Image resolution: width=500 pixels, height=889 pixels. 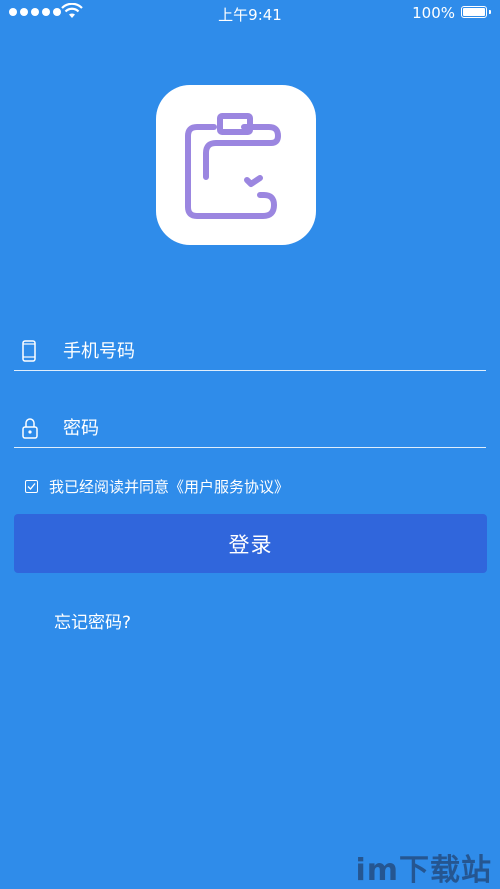 I want to click on password-input, so click(x=263, y=428).